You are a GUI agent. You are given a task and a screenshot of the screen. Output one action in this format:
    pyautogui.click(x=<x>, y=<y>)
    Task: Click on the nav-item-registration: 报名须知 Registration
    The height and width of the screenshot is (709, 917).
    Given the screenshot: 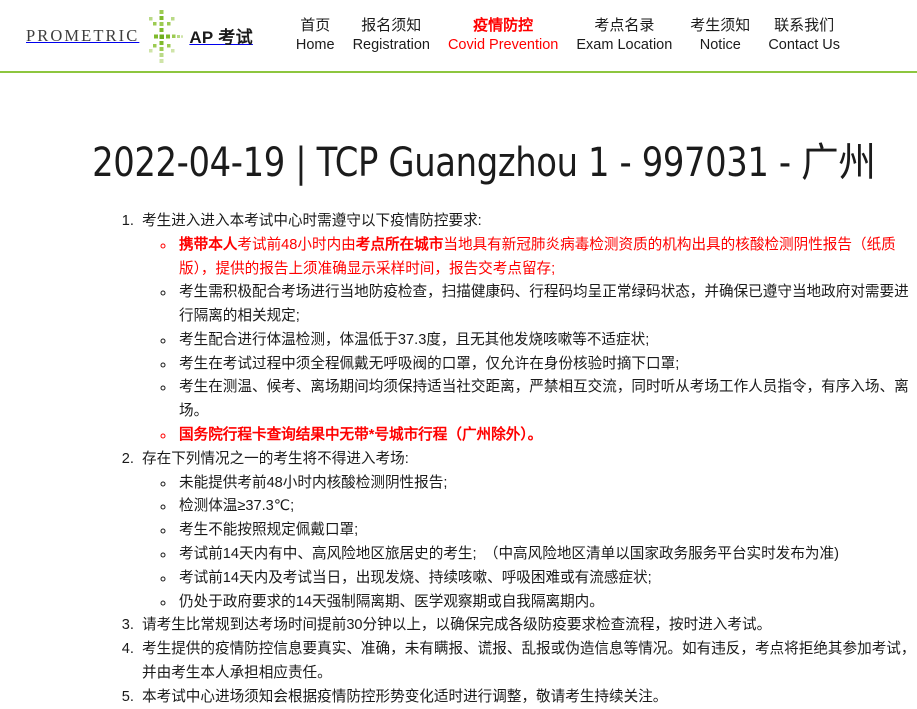 What is the action you would take?
    pyautogui.click(x=391, y=35)
    